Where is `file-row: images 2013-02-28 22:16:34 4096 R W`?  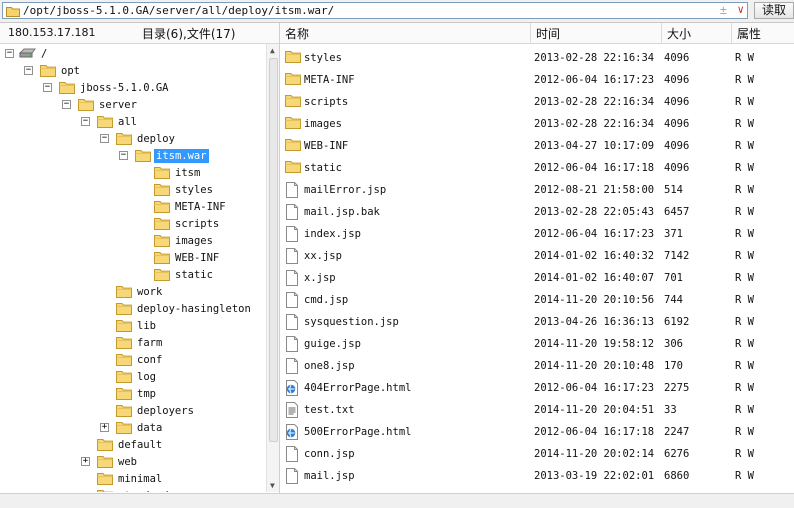 file-row: images 2013-02-28 22:16:34 4096 R W is located at coordinates (537, 124).